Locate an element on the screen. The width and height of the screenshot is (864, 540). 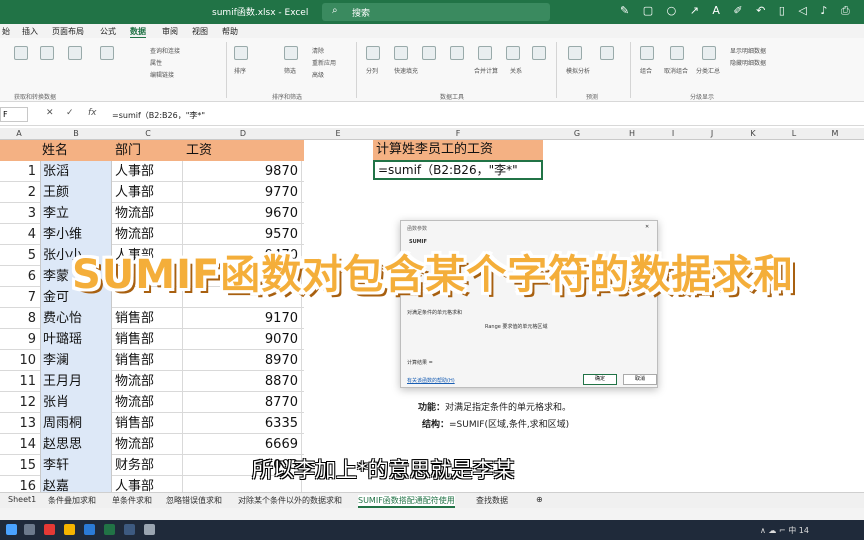
header-name: 姓名 is located at coordinates (55, 150).